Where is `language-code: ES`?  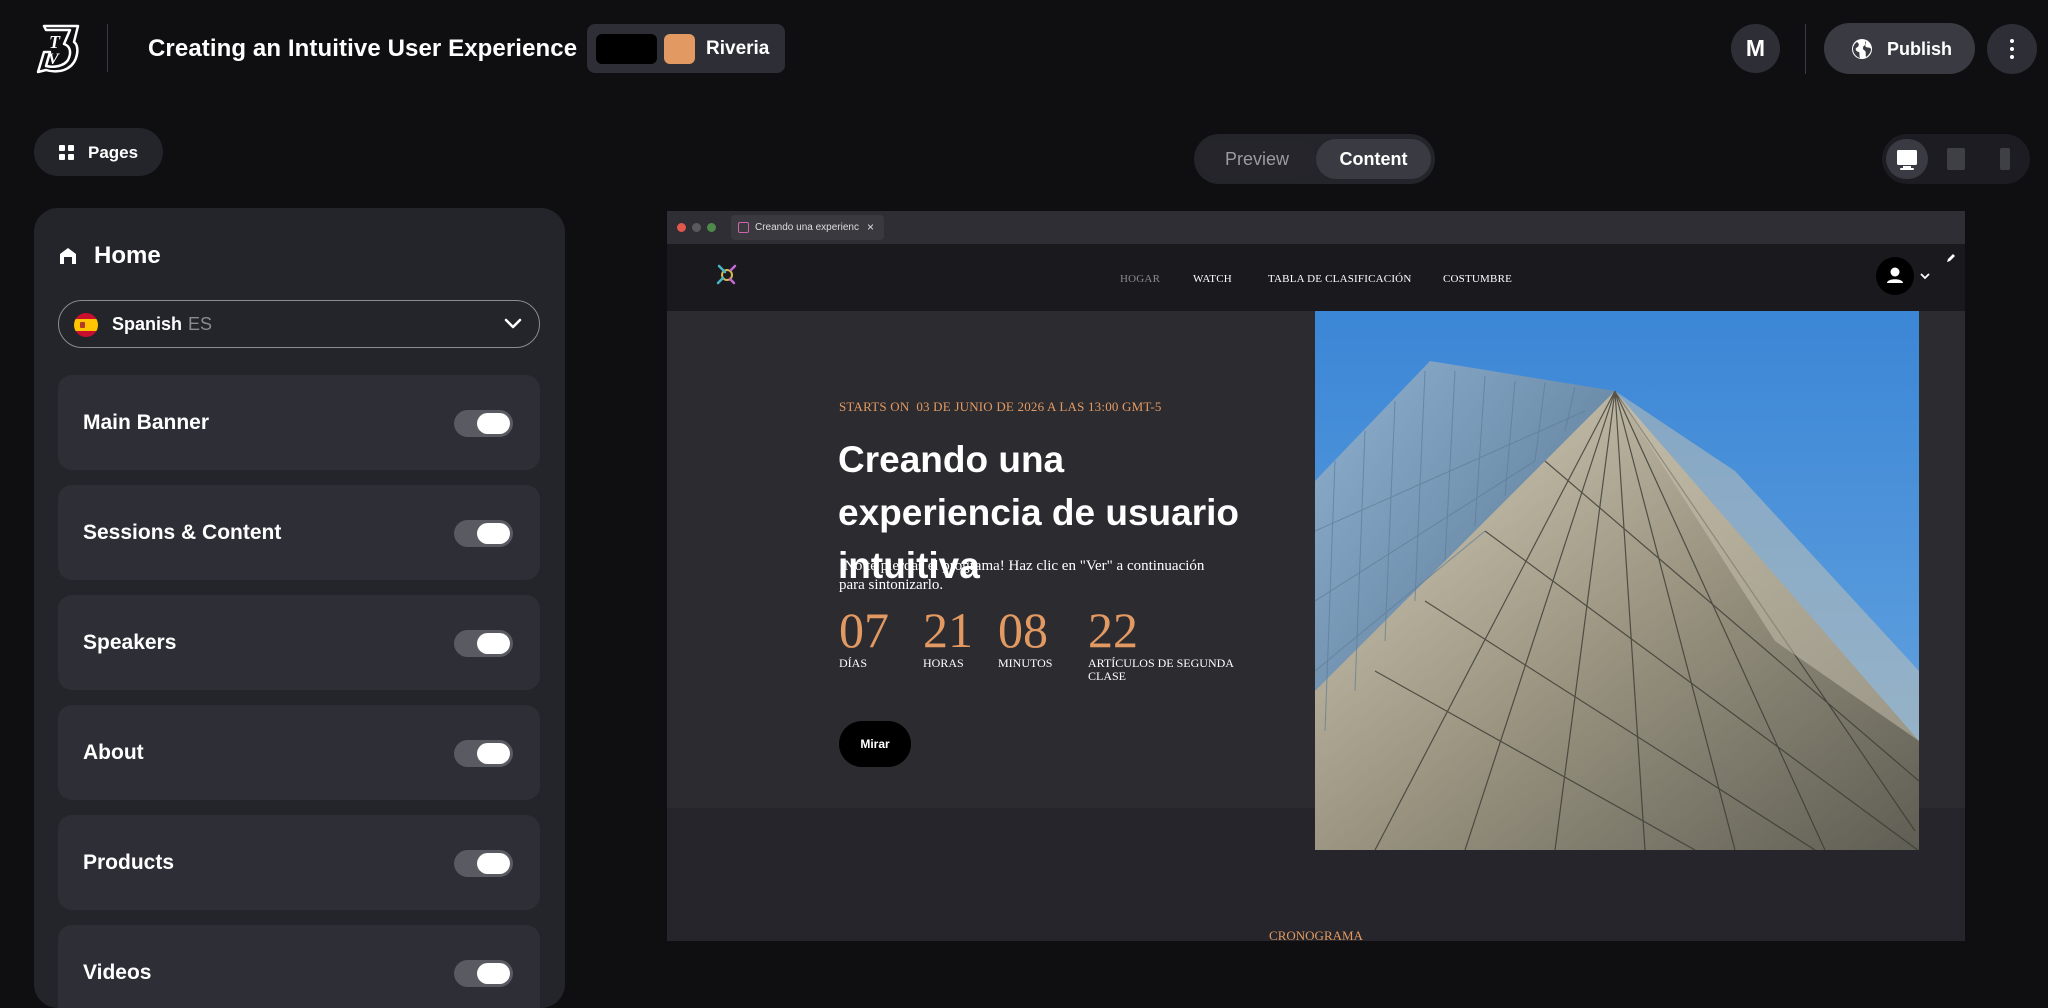
language-code: ES is located at coordinates (200, 324).